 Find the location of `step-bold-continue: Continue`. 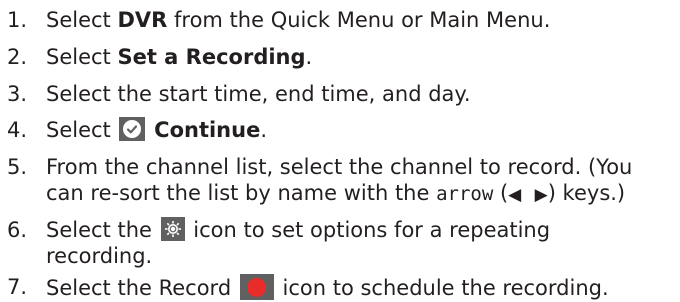

step-bold-continue: Continue is located at coordinates (207, 130).